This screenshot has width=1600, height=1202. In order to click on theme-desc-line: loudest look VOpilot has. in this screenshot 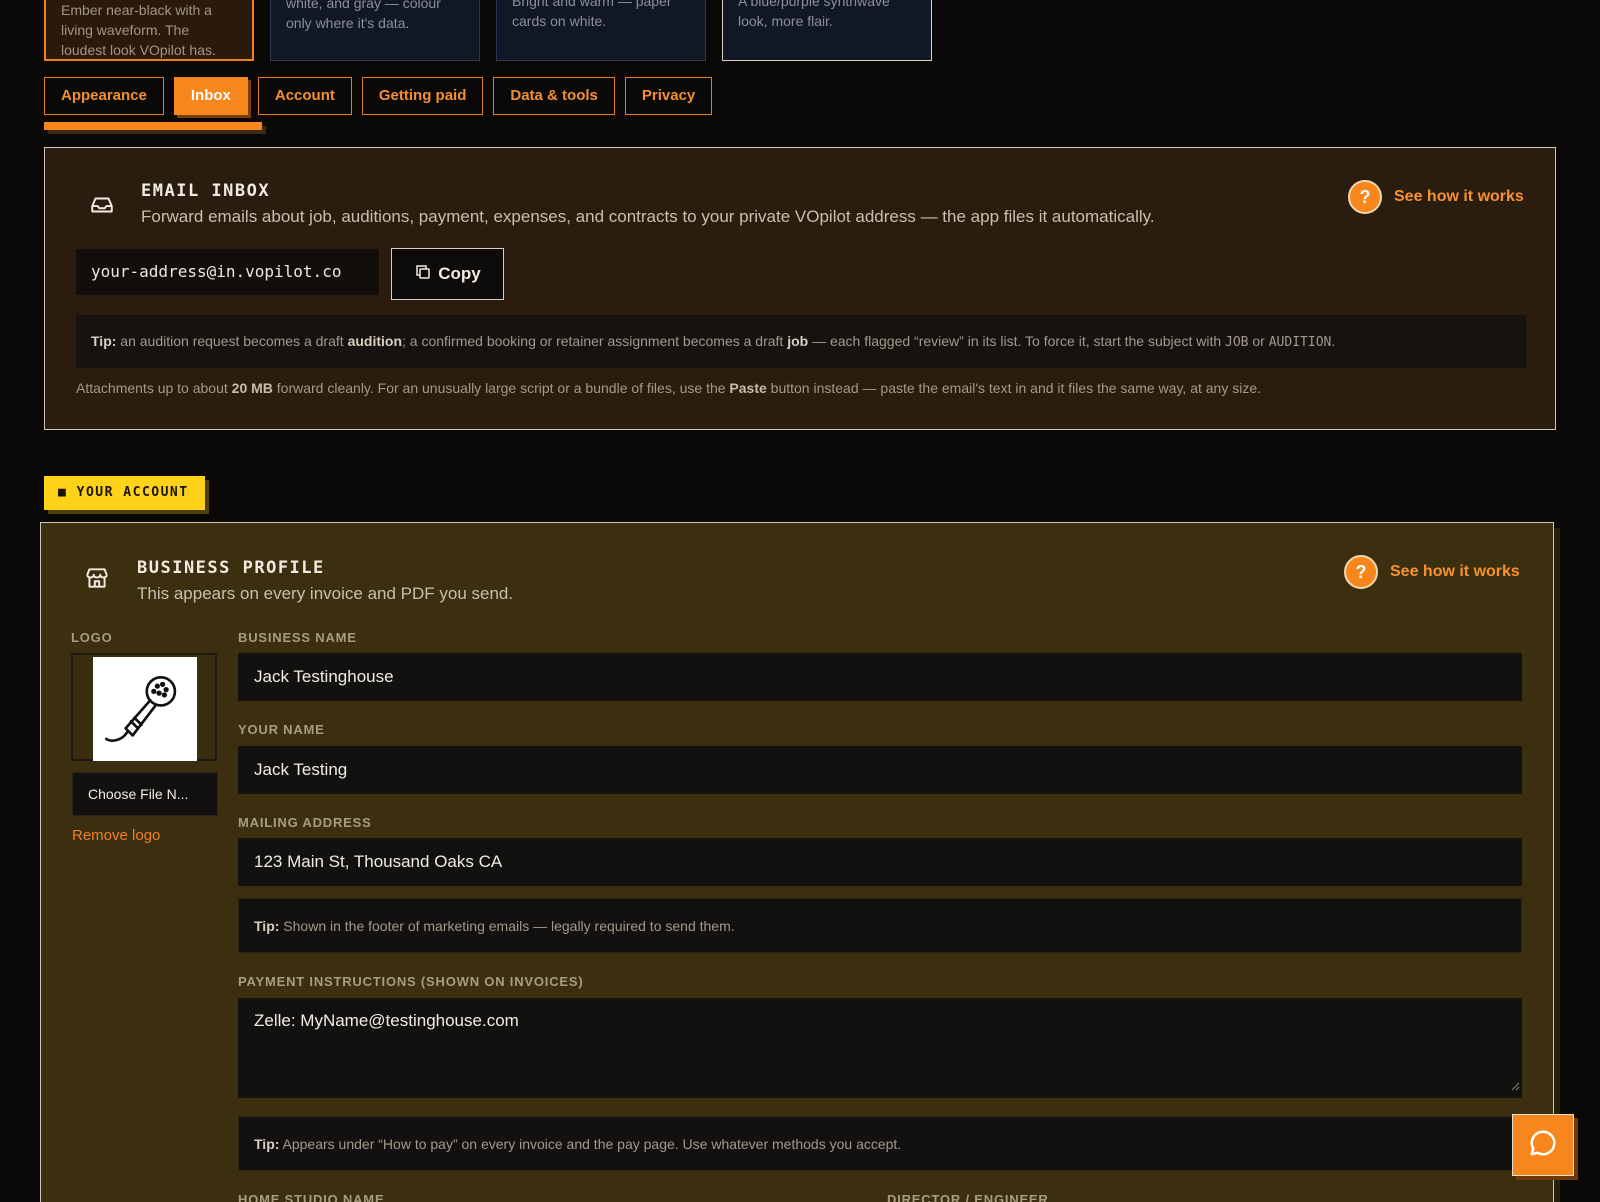, I will do `click(138, 50)`.